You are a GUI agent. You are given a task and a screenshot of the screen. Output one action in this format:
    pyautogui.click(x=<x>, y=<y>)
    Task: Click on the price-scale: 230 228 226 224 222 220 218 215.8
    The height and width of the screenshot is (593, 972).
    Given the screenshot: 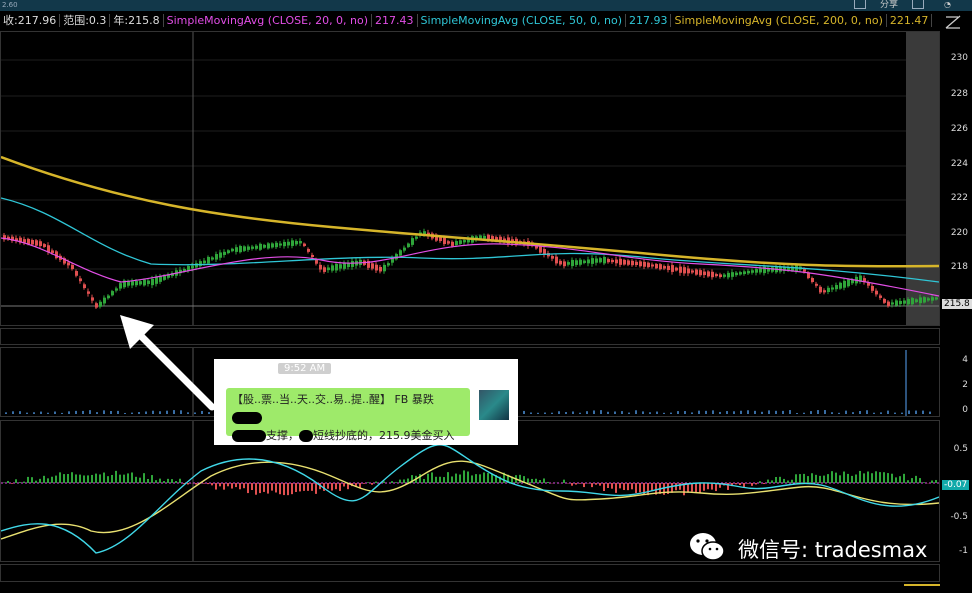 What is the action you would take?
    pyautogui.click(x=956, y=178)
    